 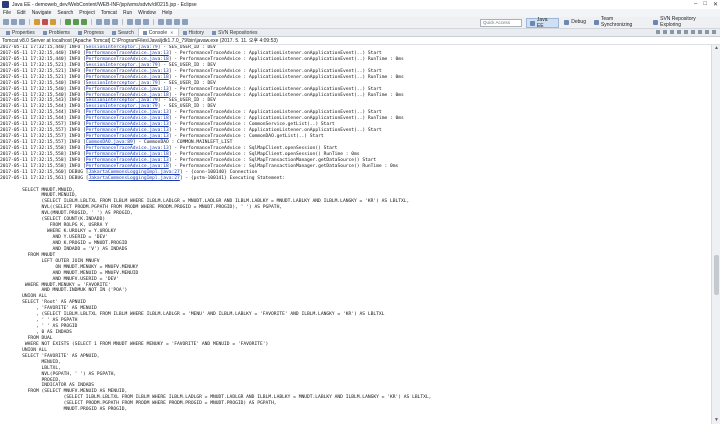 What do you see at coordinates (130, 22) in the screenshot?
I see `open-type-icon` at bounding box center [130, 22].